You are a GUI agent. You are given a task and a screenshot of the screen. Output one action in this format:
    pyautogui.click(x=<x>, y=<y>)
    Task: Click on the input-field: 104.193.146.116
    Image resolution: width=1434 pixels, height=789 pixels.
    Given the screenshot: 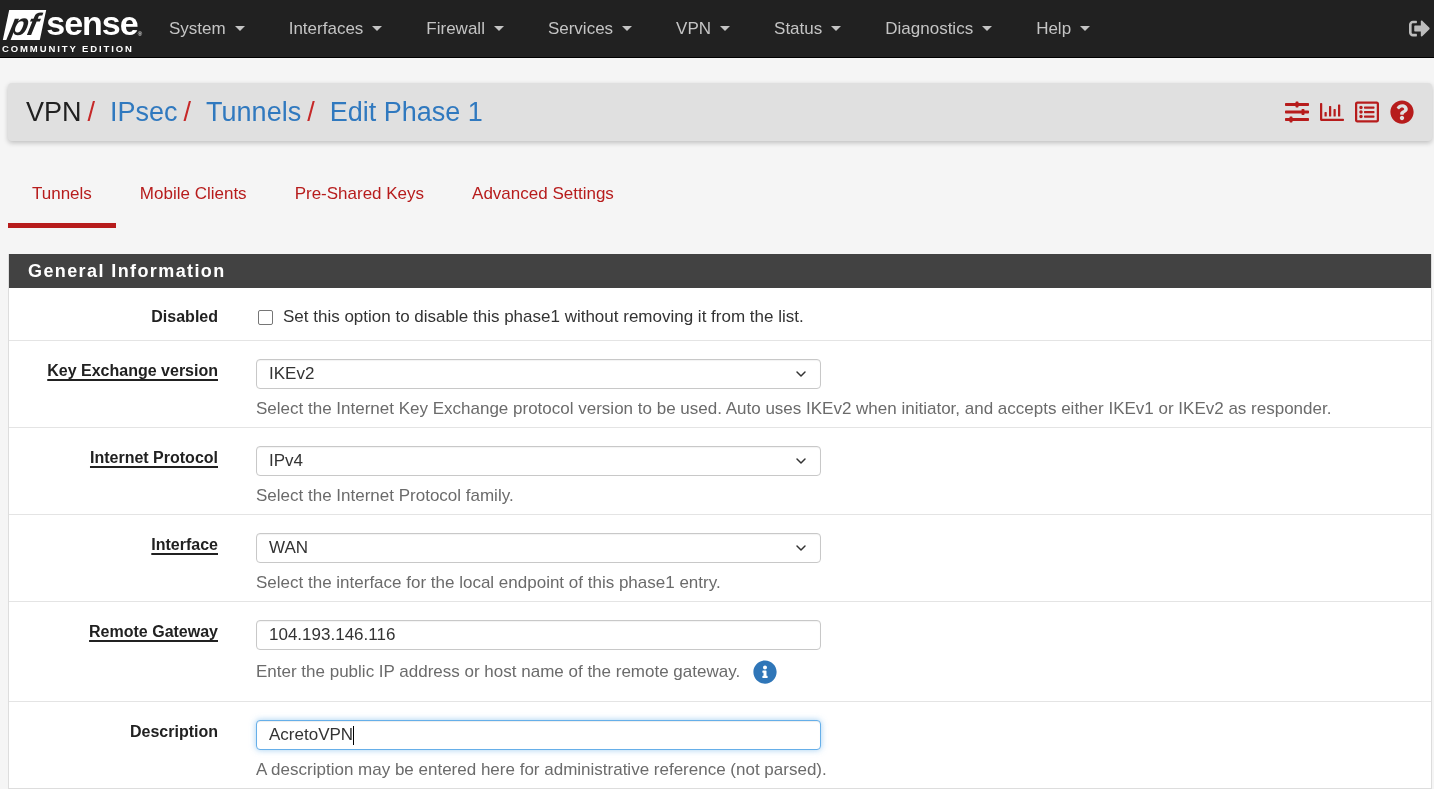 What is the action you would take?
    pyautogui.click(x=538, y=635)
    